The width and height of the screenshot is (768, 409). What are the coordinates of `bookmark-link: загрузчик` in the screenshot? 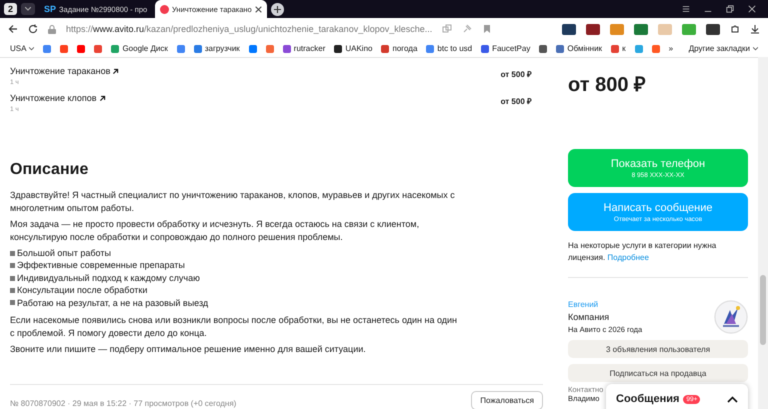 It's located at (222, 48).